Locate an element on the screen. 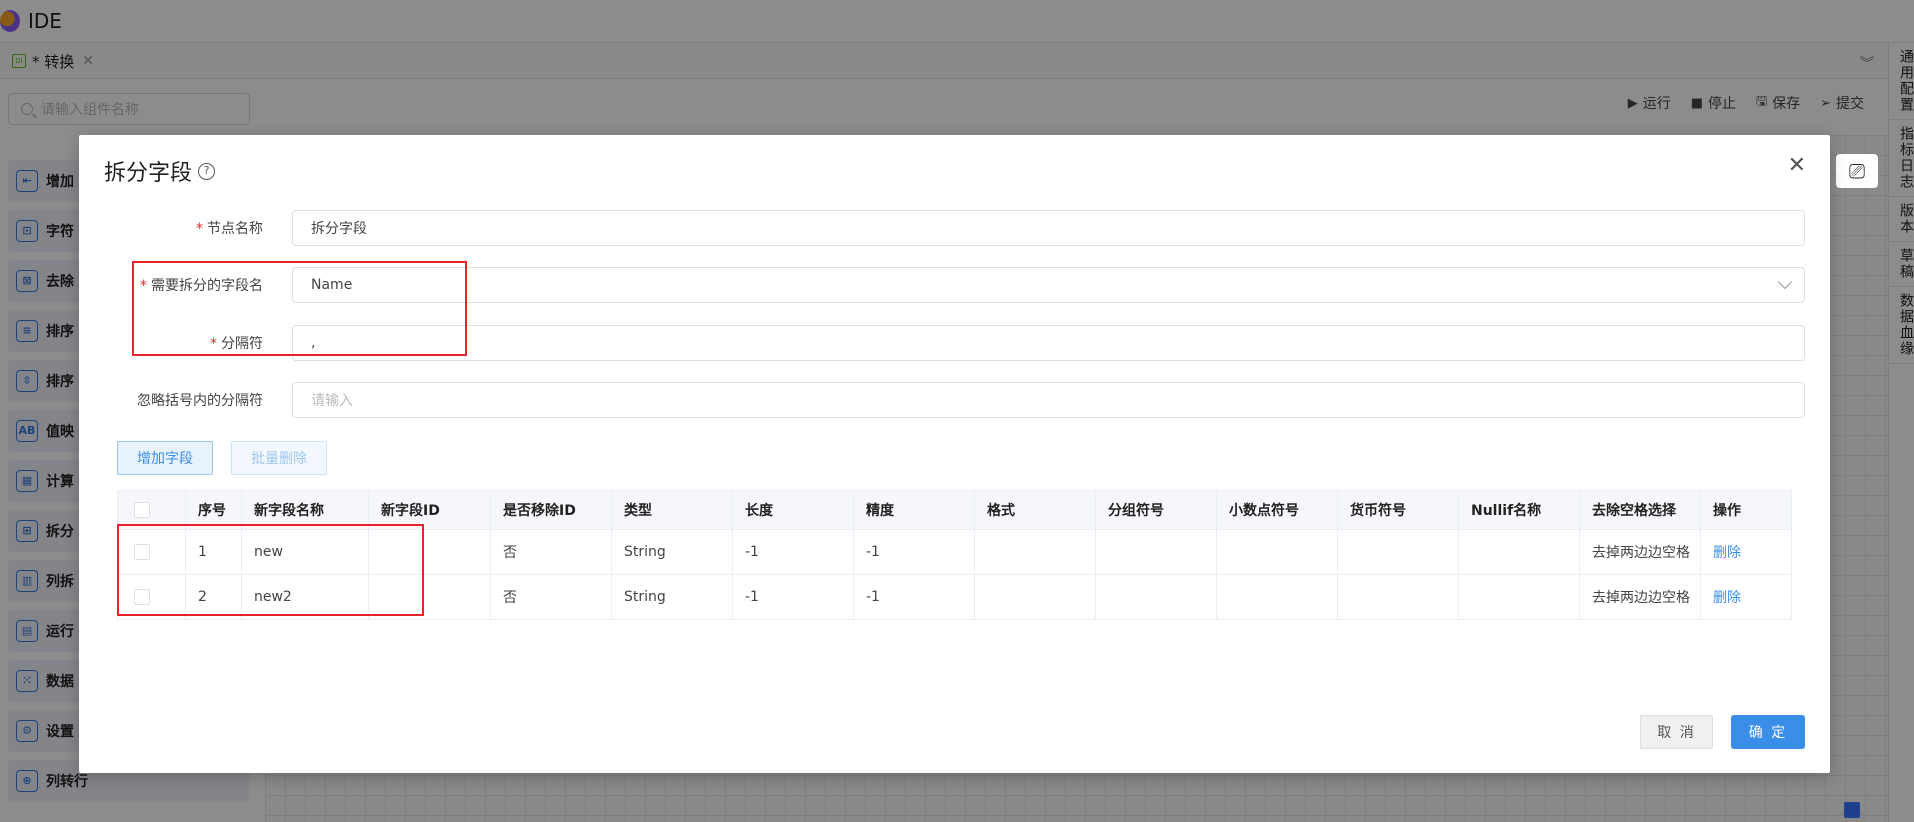 The image size is (1914, 822). floating-save-icon: ⎚ is located at coordinates (1857, 171).